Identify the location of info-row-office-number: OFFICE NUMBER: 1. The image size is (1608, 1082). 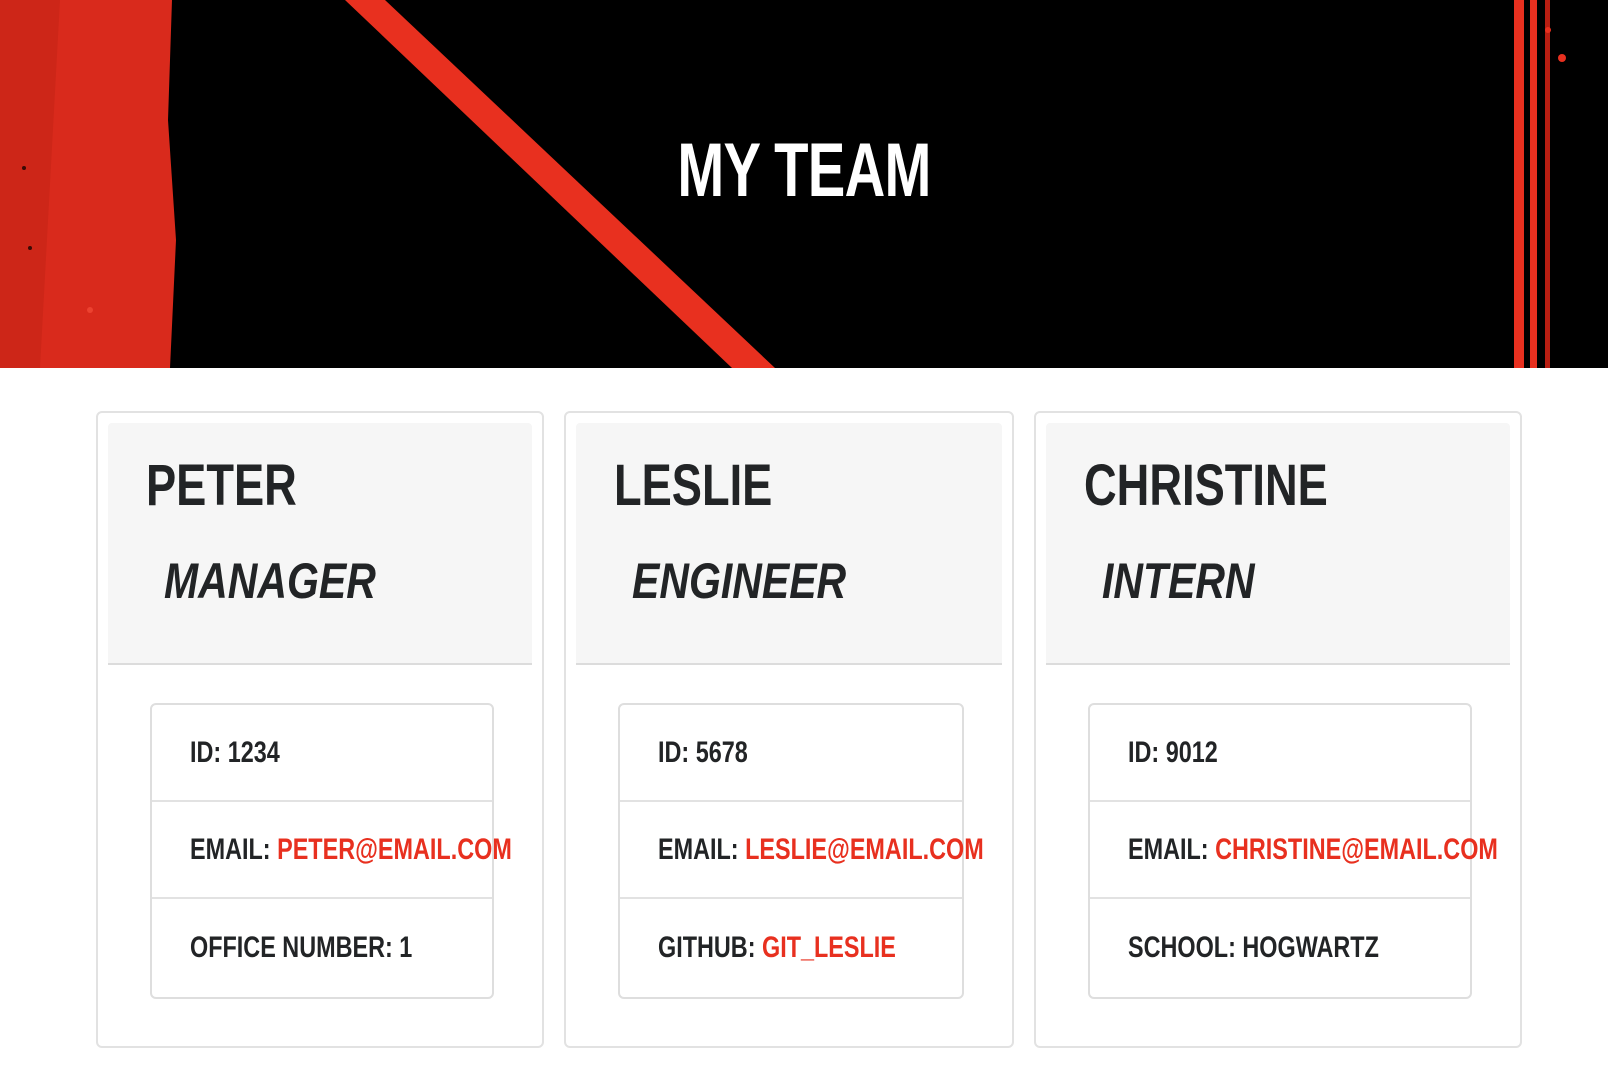
(322, 947).